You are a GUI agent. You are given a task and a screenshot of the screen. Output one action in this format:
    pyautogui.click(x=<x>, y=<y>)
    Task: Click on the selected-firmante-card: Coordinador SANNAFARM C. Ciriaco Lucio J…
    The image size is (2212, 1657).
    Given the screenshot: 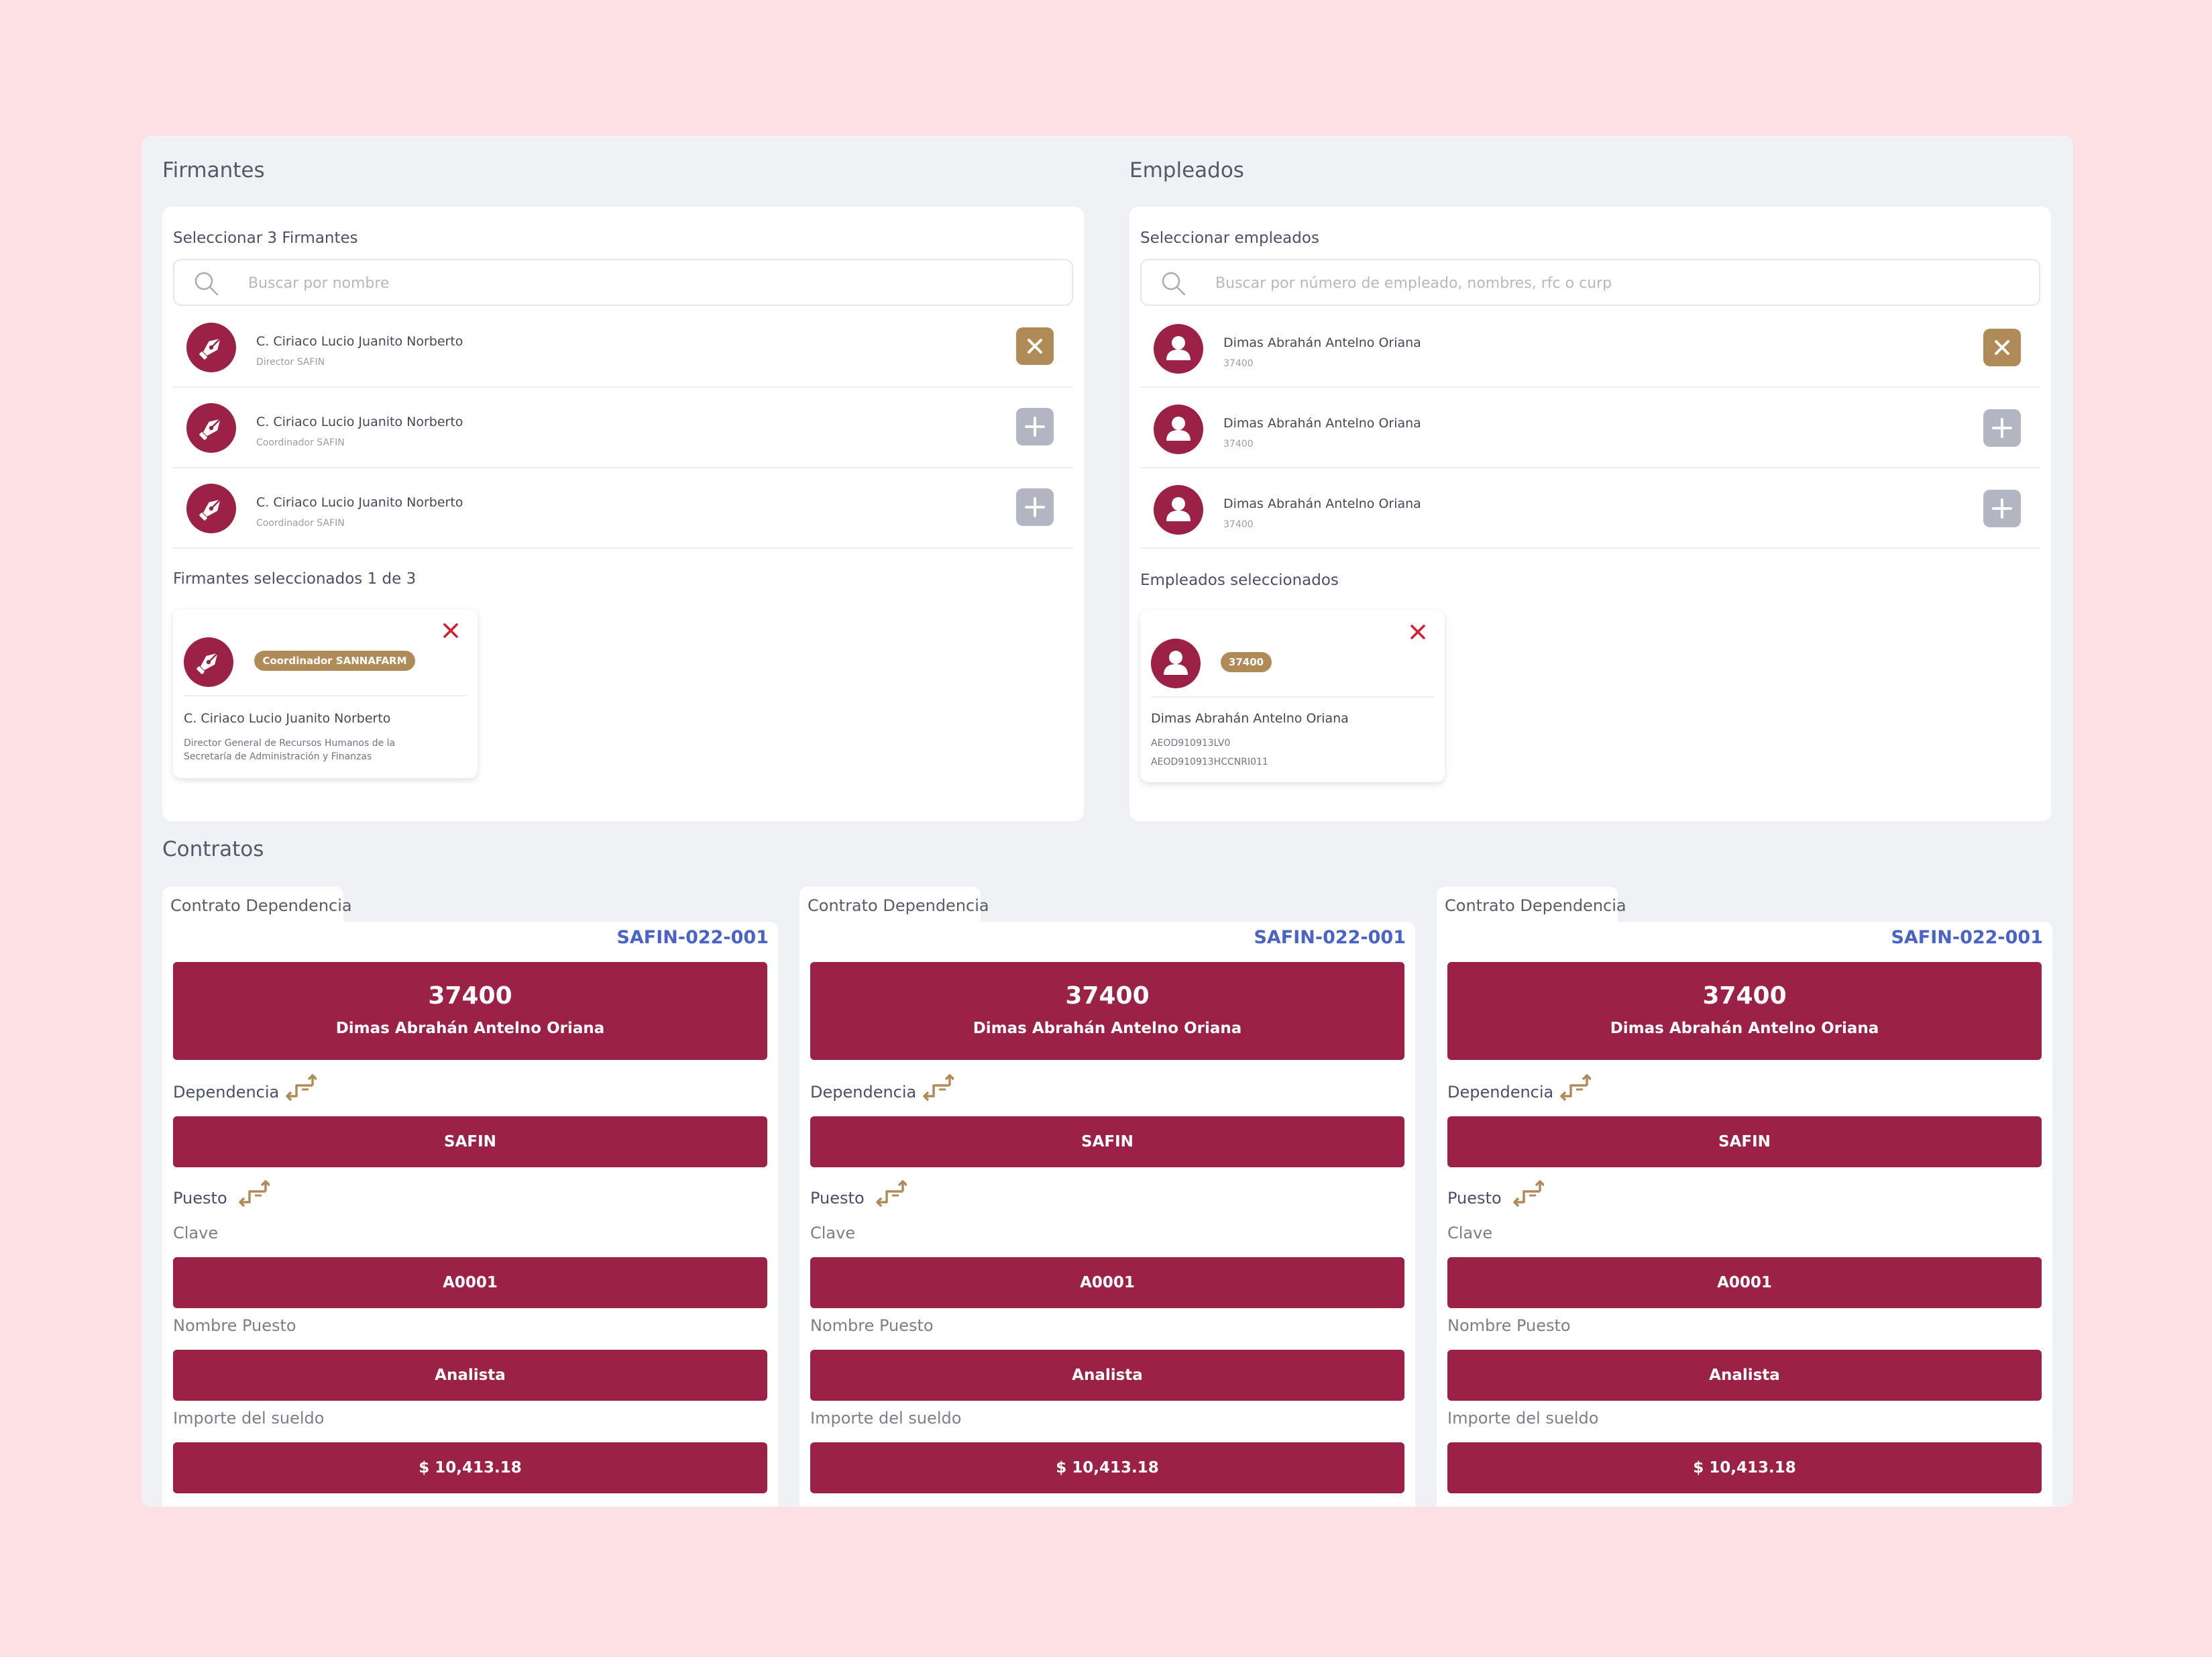 What is the action you would take?
    pyautogui.click(x=325, y=693)
    